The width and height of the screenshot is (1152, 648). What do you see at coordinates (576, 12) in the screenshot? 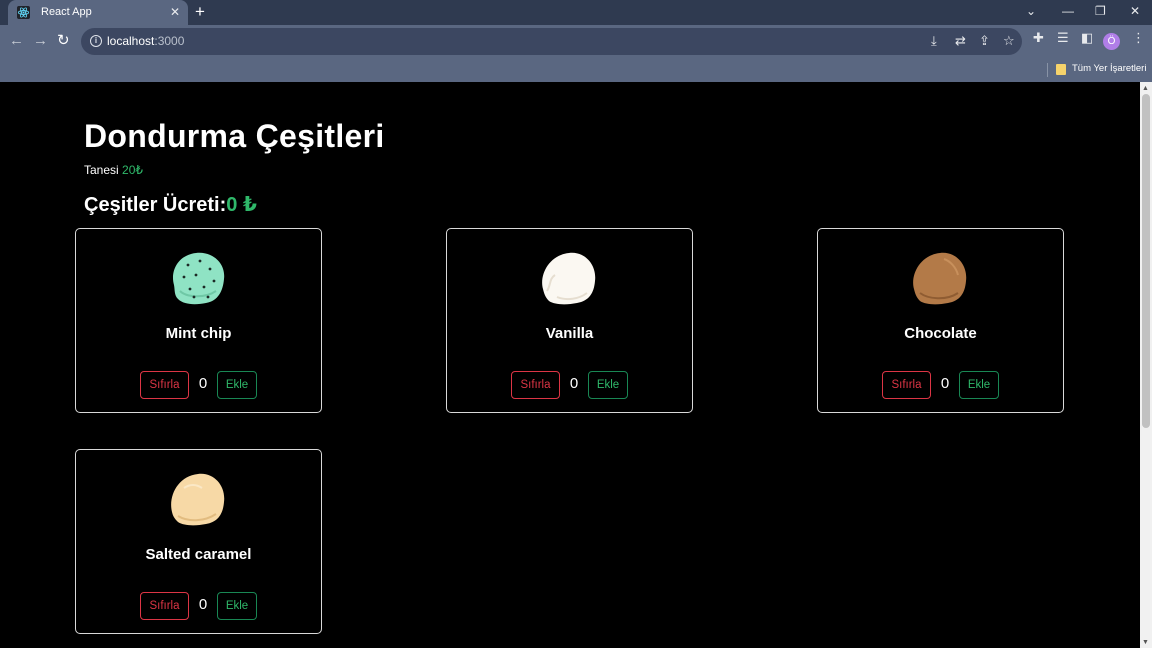
I see `tab-strip: React App ✕ + ⌄ — ❐ ✕` at bounding box center [576, 12].